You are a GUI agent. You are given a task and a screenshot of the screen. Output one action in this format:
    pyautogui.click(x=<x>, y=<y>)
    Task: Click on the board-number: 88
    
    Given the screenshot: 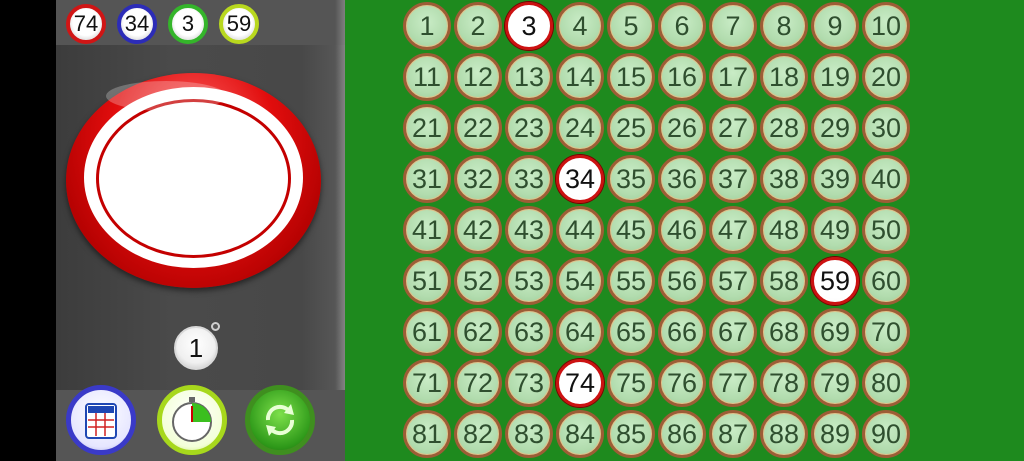 What is the action you would take?
    pyautogui.click(x=784, y=434)
    